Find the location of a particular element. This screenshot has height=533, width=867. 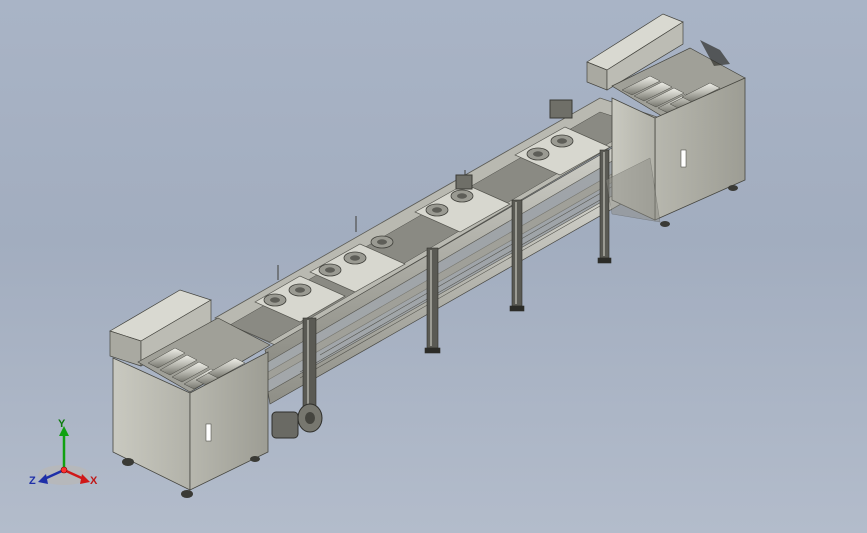

z-axis-label: Z is located at coordinates (32, 481).